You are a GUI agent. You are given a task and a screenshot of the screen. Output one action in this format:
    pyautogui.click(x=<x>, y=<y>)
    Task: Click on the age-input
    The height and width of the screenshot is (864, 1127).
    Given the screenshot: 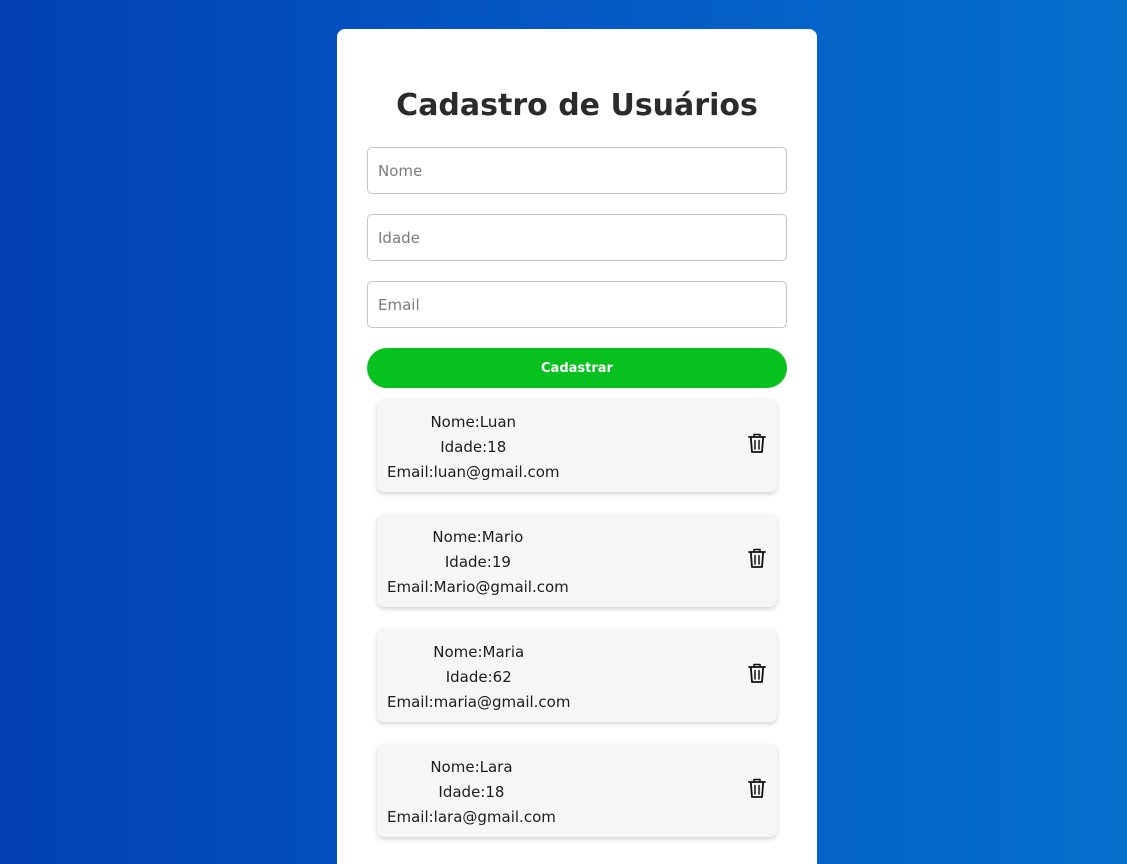 What is the action you would take?
    pyautogui.click(x=577, y=237)
    